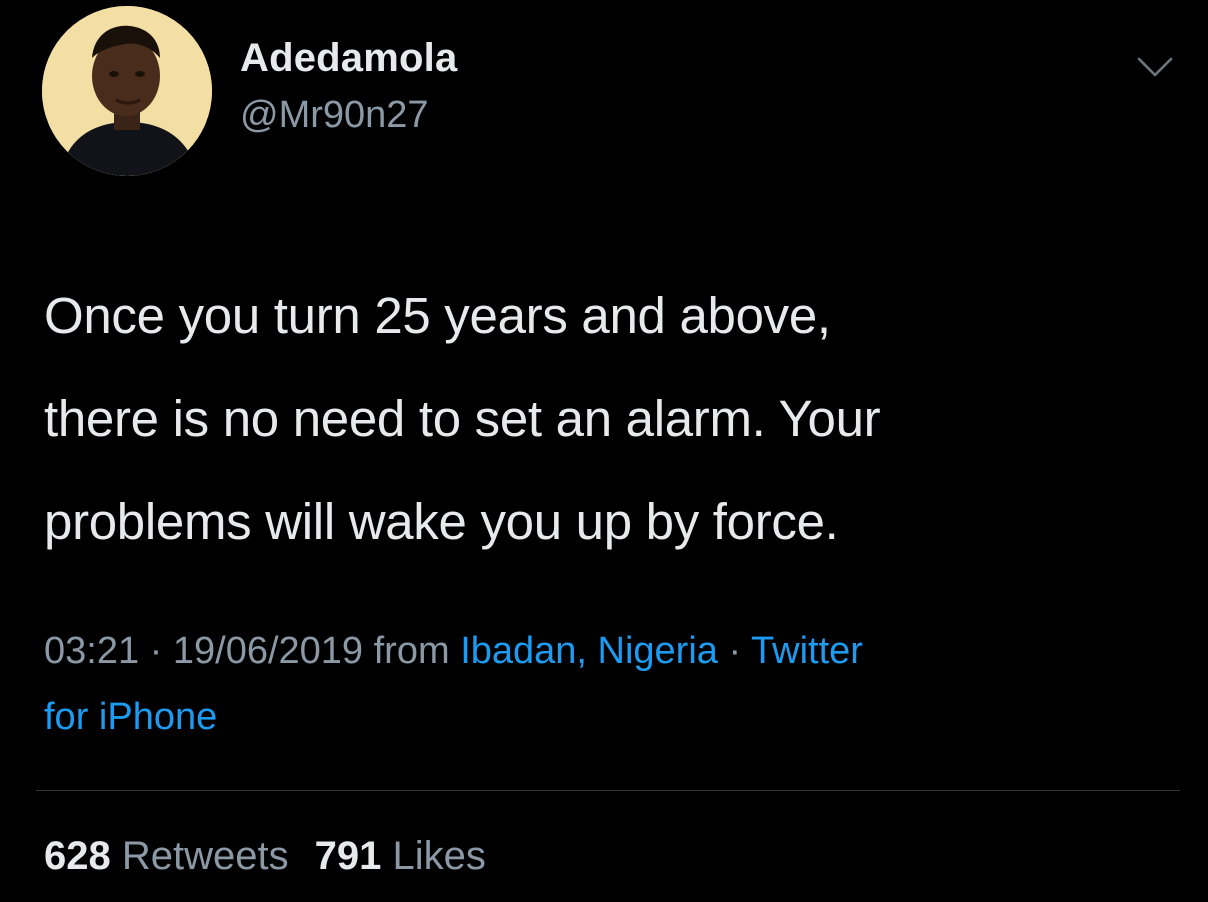 This screenshot has height=902, width=1208. What do you see at coordinates (348, 58) in the screenshot?
I see `author-display-name: Adedamola` at bounding box center [348, 58].